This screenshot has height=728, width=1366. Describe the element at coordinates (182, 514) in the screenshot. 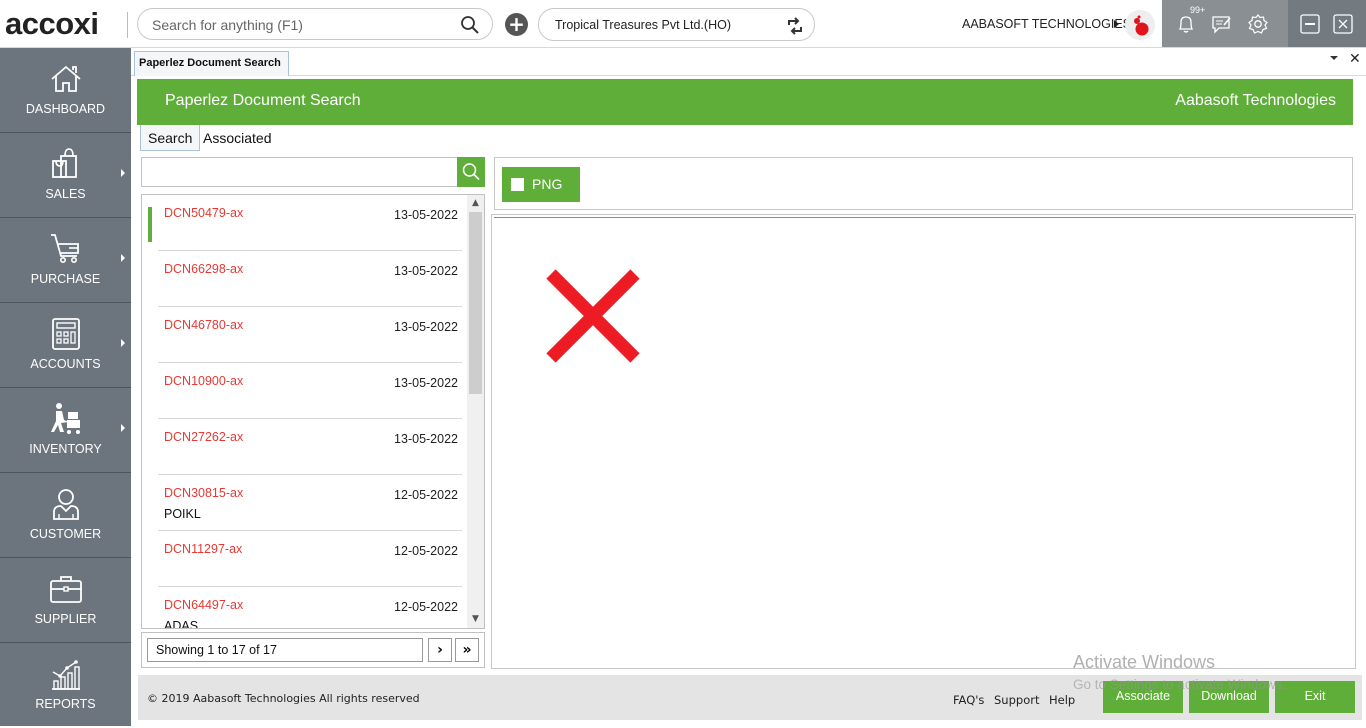

I see `document-note: POIKL` at that location.